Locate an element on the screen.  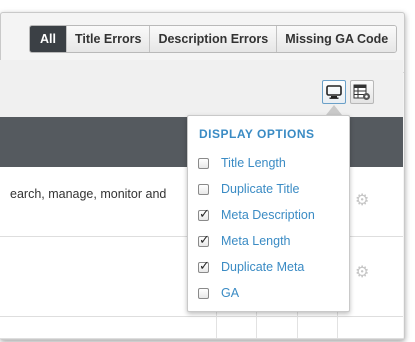
table-settings-icon is located at coordinates (361, 92).